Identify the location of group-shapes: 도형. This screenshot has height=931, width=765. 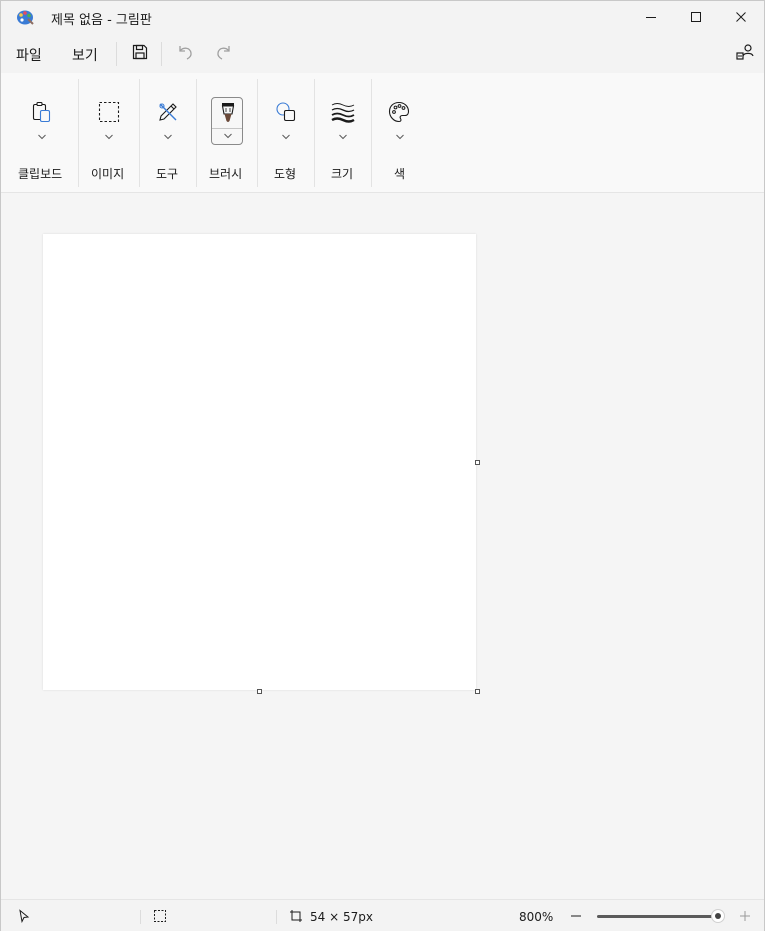
(286, 129).